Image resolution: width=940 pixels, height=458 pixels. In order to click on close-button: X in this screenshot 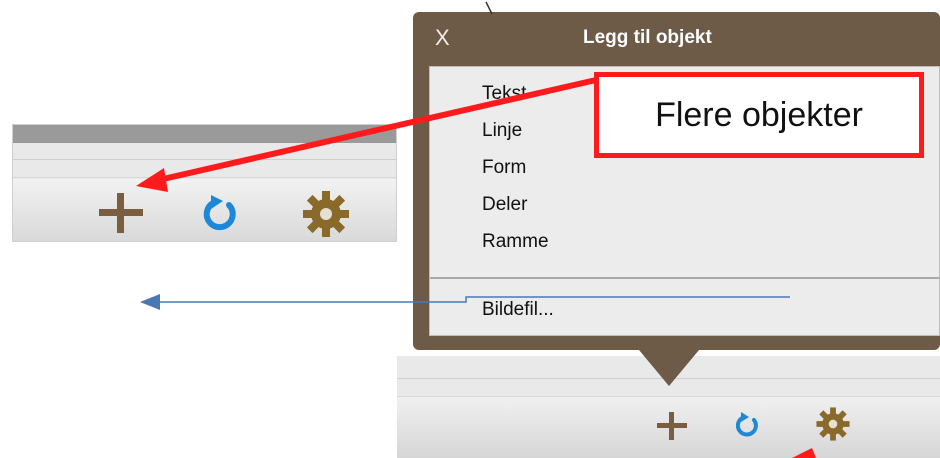, I will do `click(442, 38)`.